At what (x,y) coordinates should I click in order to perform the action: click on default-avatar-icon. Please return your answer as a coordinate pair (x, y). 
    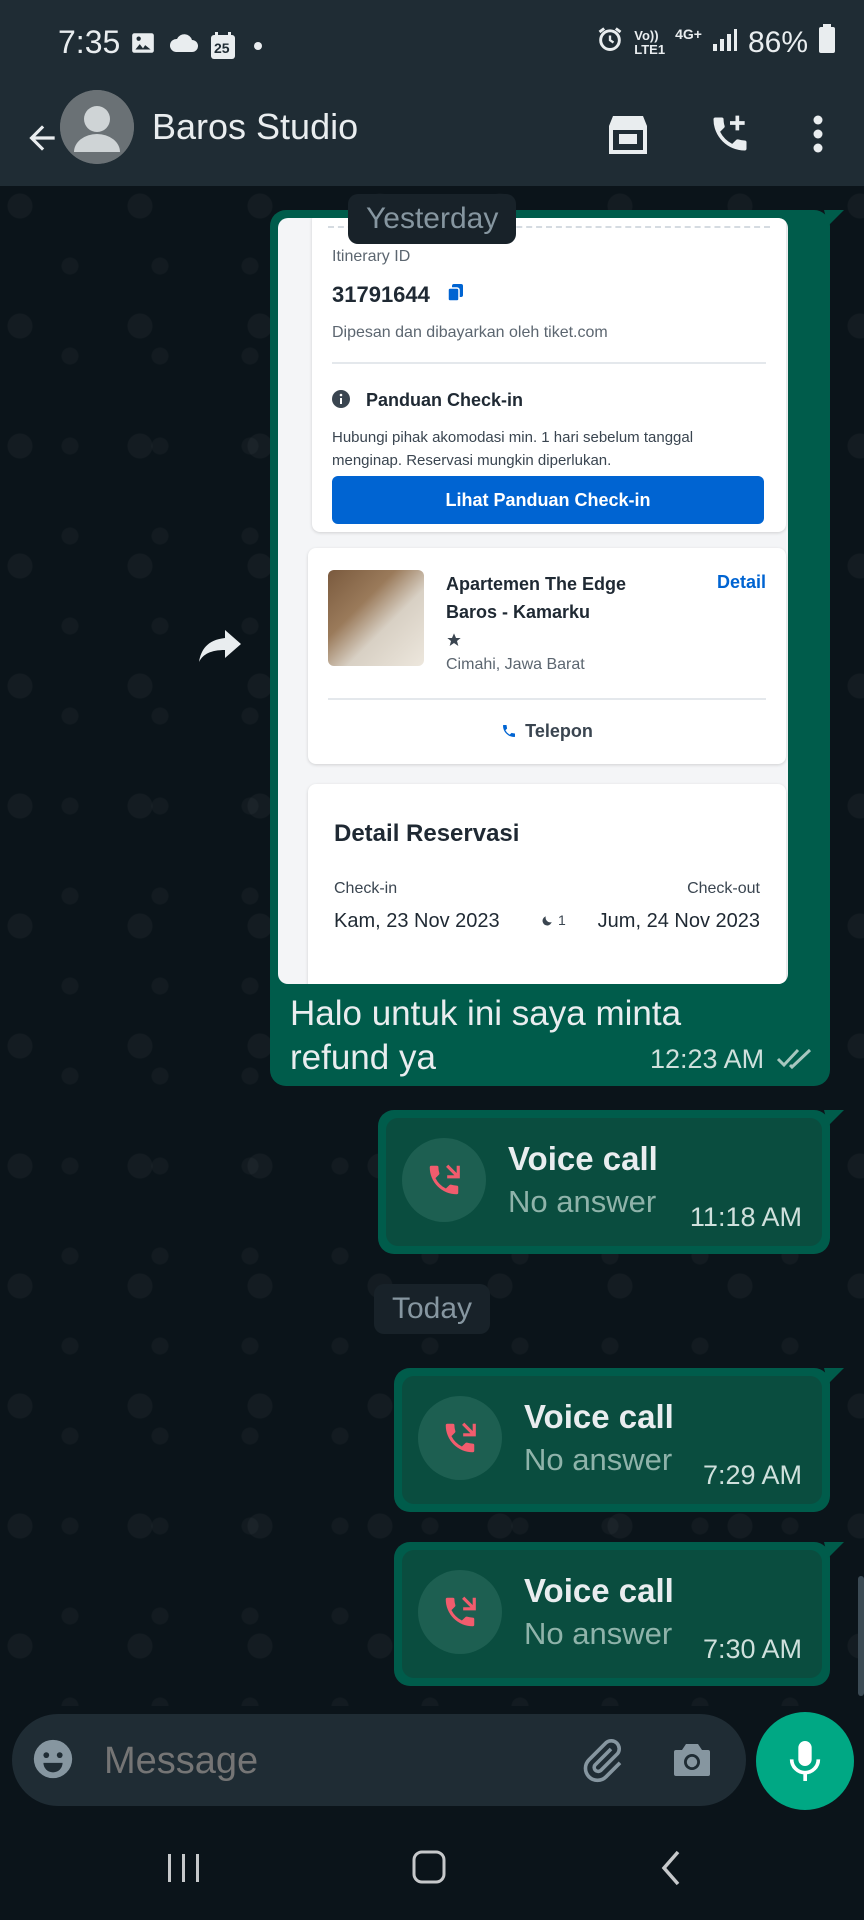
    Looking at the image, I should click on (97, 127).